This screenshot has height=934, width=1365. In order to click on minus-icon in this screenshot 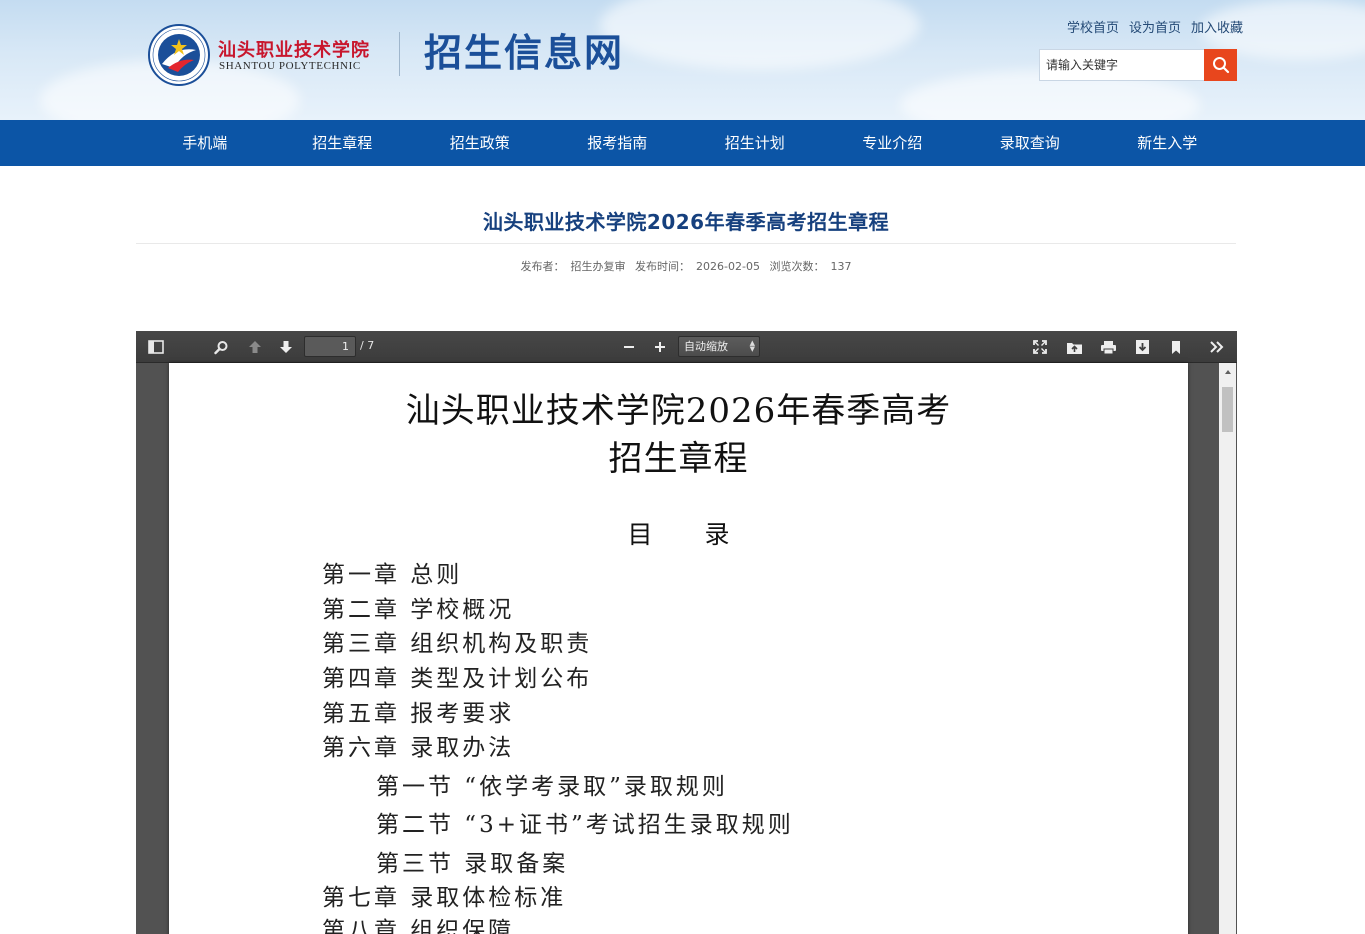, I will do `click(629, 347)`.